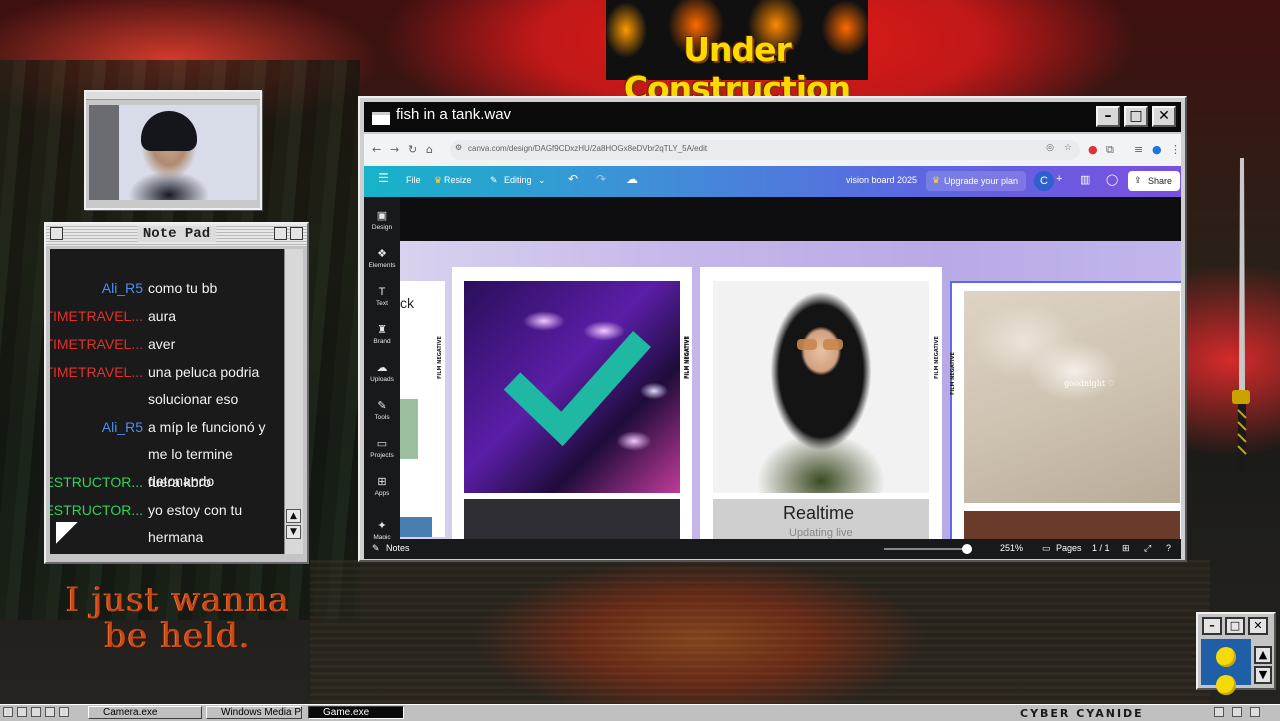  What do you see at coordinates (1226, 667) in the screenshot?
I see `smiley-list` at bounding box center [1226, 667].